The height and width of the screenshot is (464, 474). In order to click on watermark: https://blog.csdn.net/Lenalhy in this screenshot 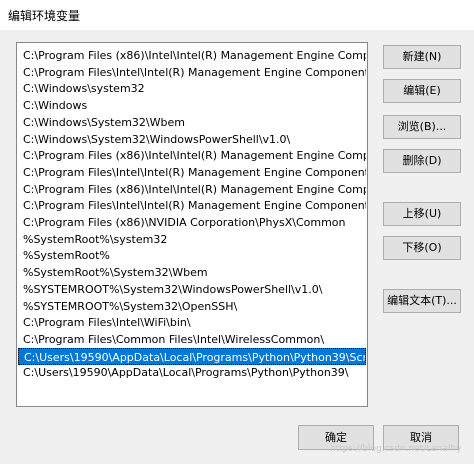, I will do `click(396, 449)`.